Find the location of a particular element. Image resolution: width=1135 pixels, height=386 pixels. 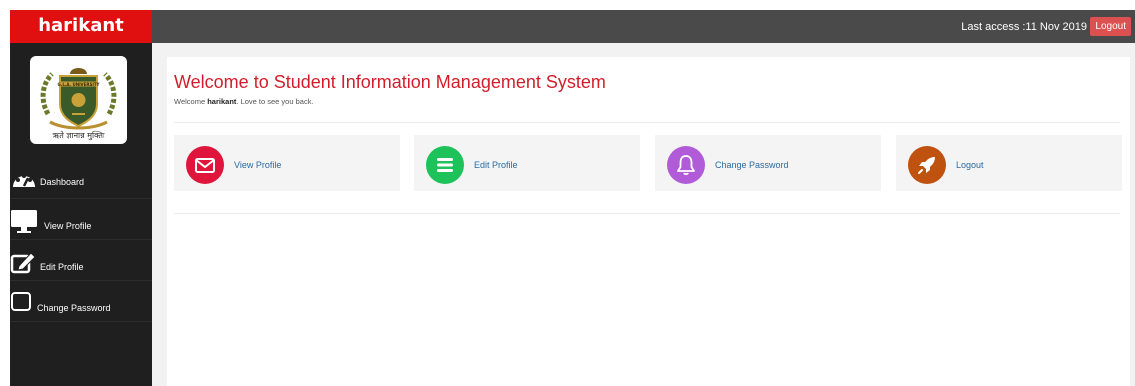

monitor-icon is located at coordinates (24, 221).